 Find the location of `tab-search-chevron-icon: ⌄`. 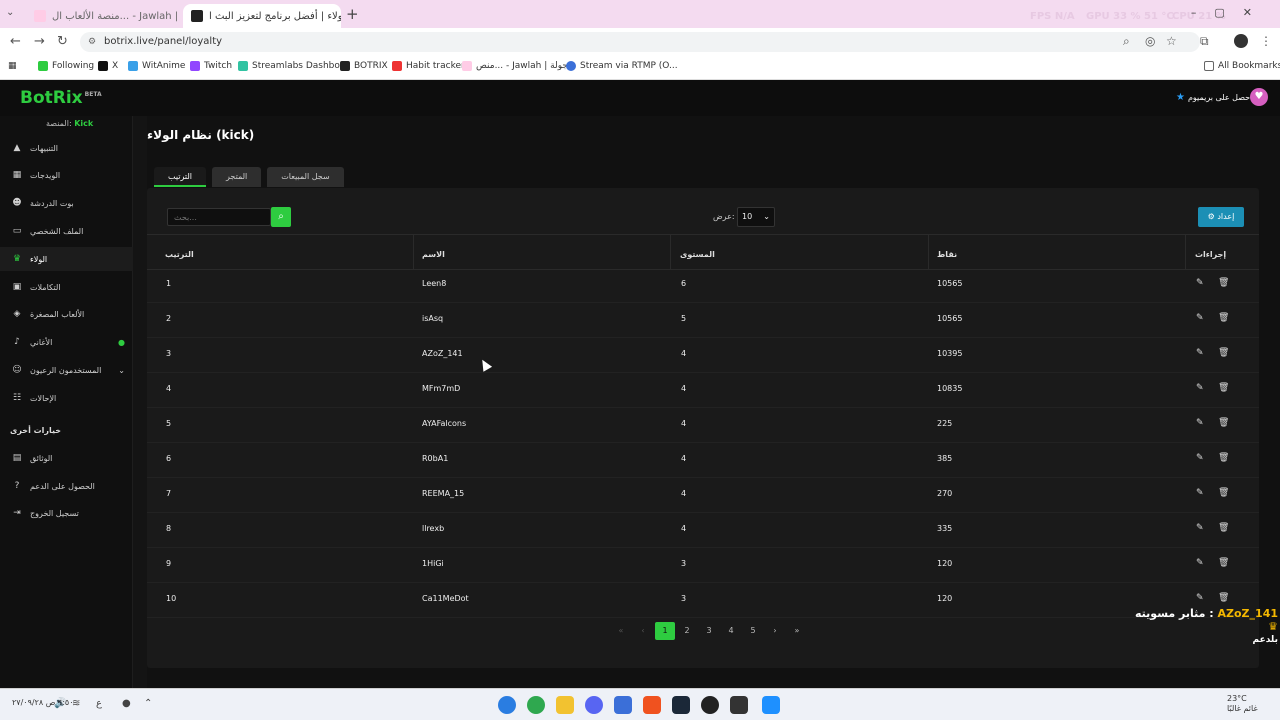

tab-search-chevron-icon: ⌄ is located at coordinates (10, 12).